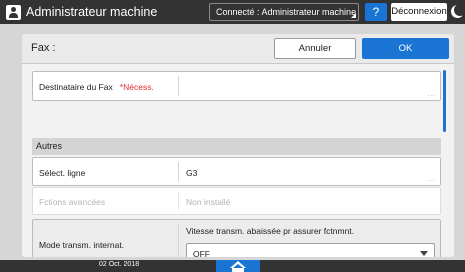 Image resolution: width=465 pixels, height=272 pixels. Describe the element at coordinates (92, 12) in the screenshot. I see `user-role-title: Administrateur machine` at that location.